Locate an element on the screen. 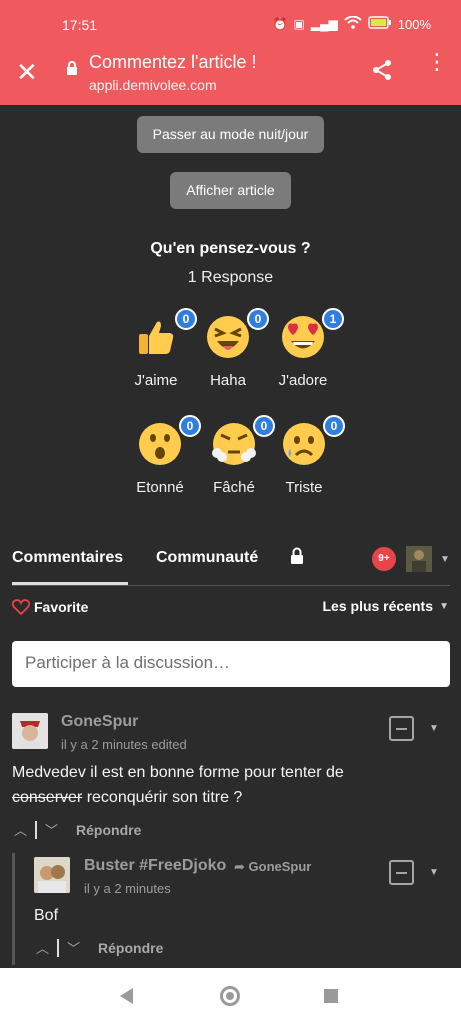 This screenshot has width=461, height=1024. clock: 17:51 is located at coordinates (80, 25).